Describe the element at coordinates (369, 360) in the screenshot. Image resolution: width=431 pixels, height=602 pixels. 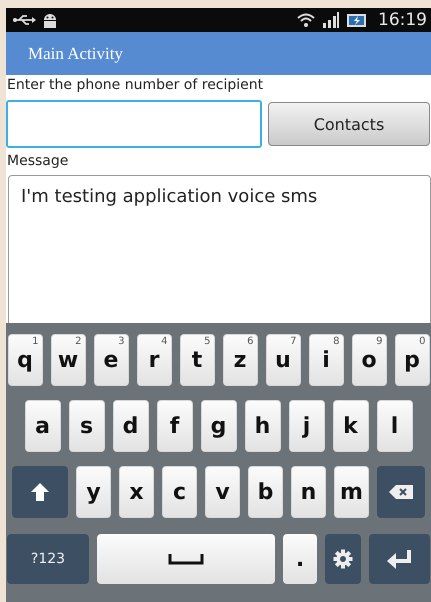
I see `letter-key: o 9` at that location.